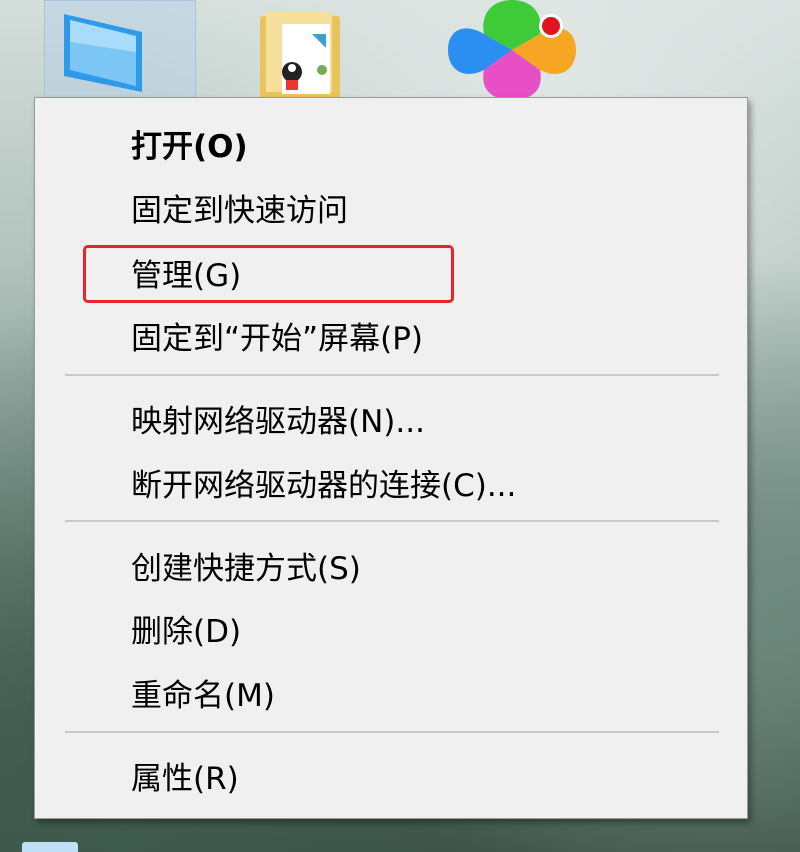  Describe the element at coordinates (50, 847) in the screenshot. I see `desktop-icon-partial` at that location.